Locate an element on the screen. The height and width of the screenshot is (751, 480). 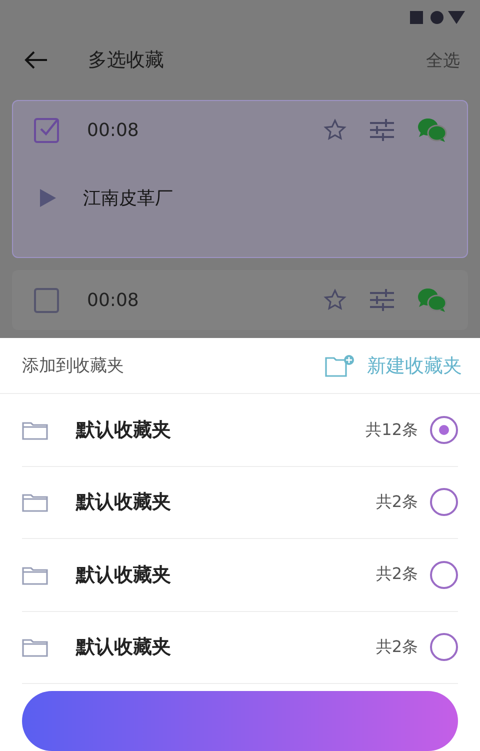
play-icon is located at coordinates (48, 198).